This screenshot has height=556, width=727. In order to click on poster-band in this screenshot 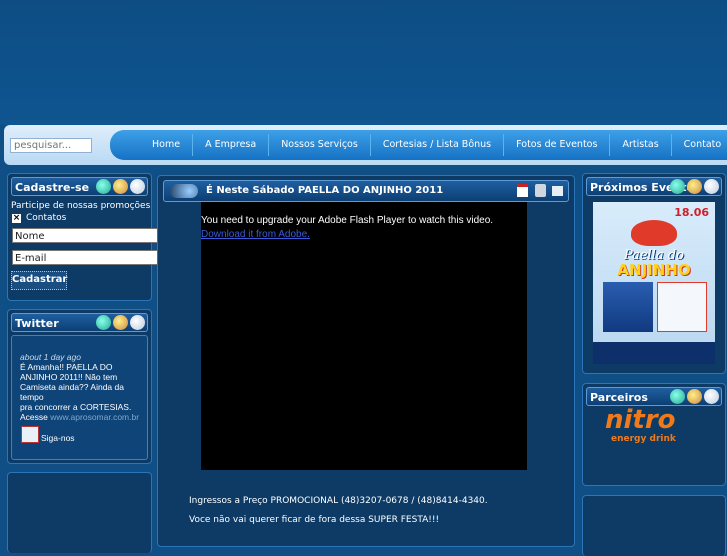, I will do `click(628, 307)`.